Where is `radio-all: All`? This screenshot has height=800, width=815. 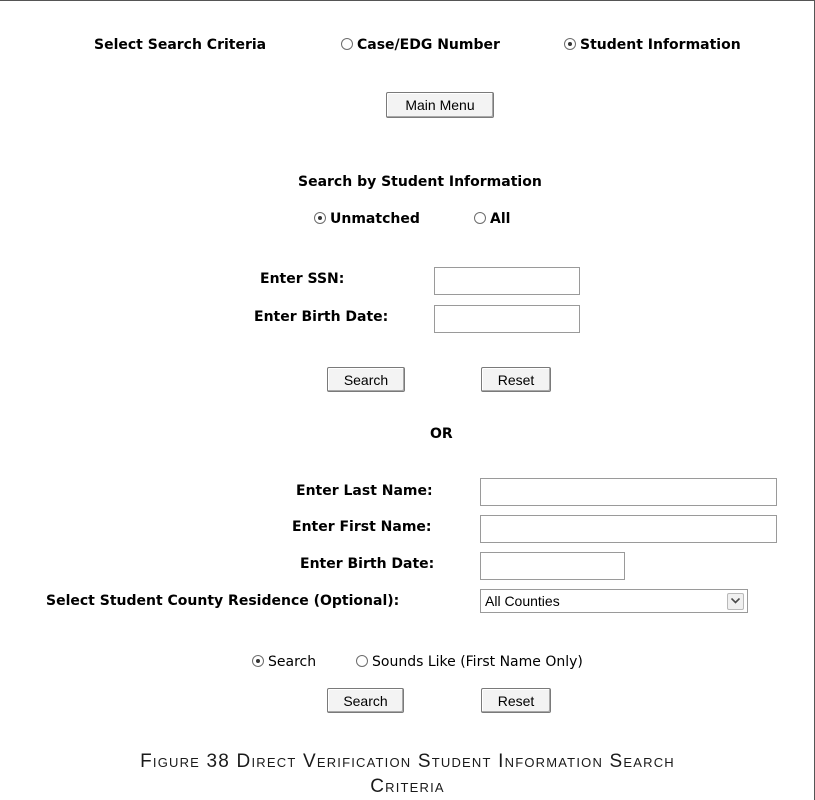 radio-all: All is located at coordinates (492, 219).